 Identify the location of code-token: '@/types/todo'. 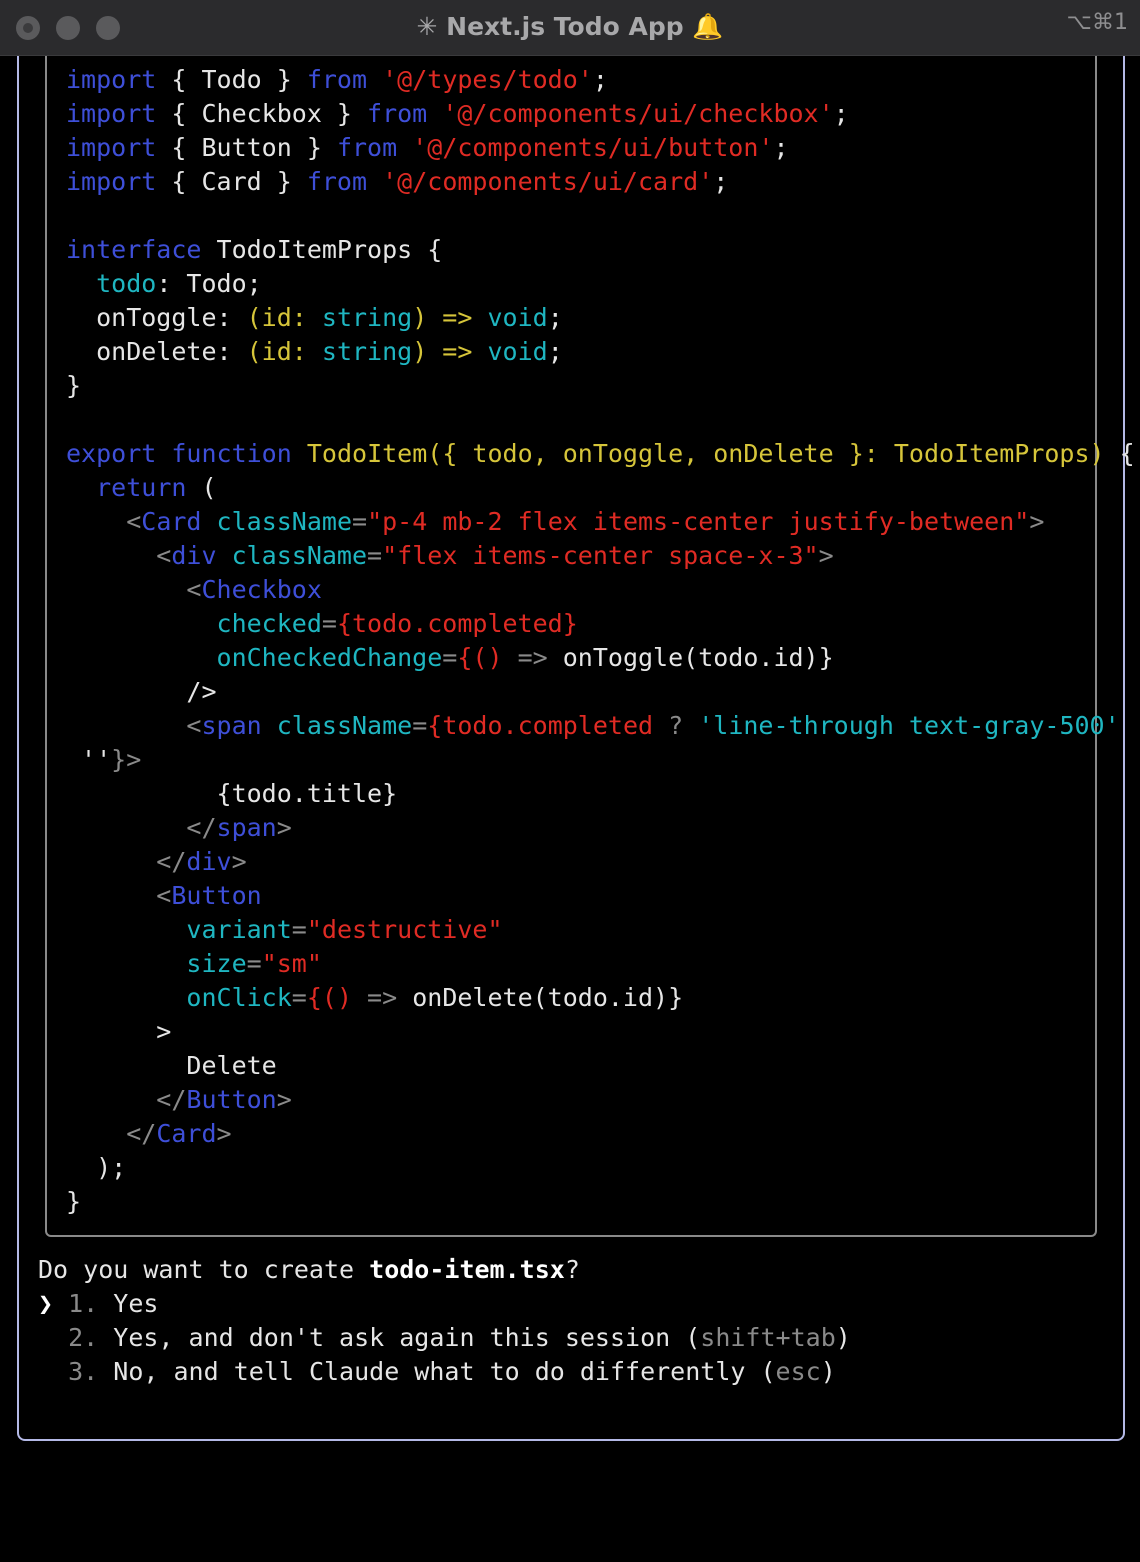
(487, 79).